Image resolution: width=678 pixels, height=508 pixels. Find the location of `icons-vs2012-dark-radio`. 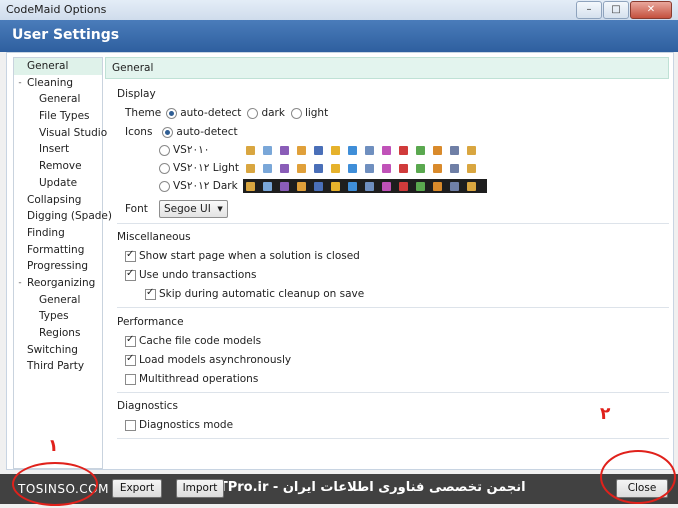

icons-vs2012-dark-radio is located at coordinates (164, 186).